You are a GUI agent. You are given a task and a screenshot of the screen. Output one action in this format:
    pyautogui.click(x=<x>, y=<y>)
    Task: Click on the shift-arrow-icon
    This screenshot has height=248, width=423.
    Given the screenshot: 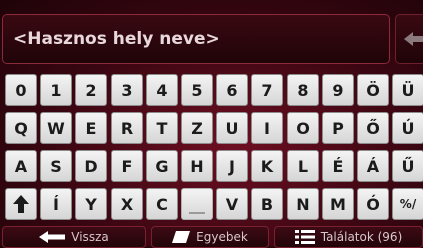 What is the action you would take?
    pyautogui.click(x=21, y=204)
    